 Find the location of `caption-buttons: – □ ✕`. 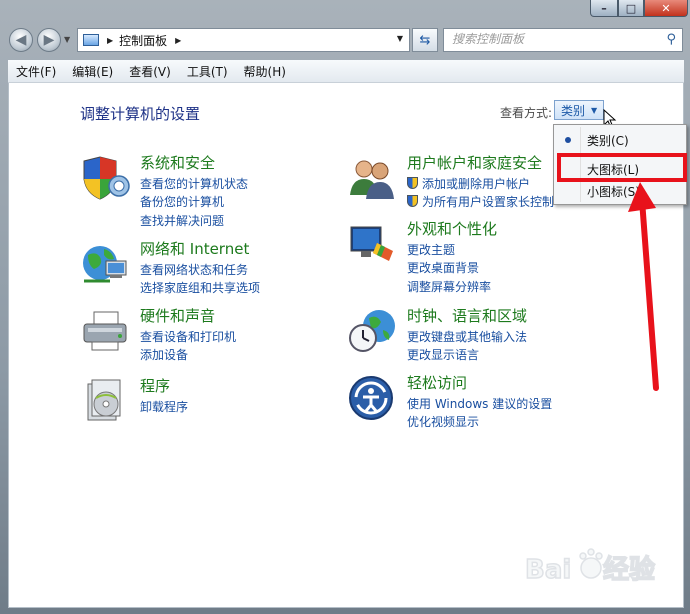

caption-buttons: – □ ✕ is located at coordinates (639, 8).